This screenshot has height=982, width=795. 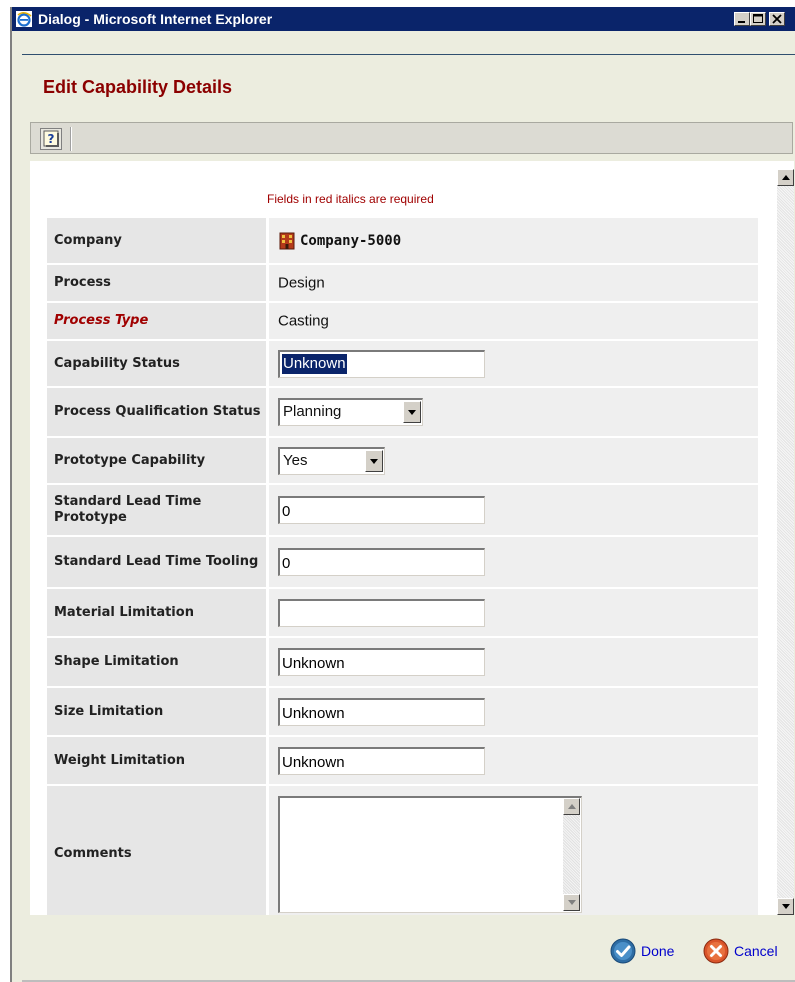 What do you see at coordinates (24, 19) in the screenshot?
I see `ie-icon` at bounding box center [24, 19].